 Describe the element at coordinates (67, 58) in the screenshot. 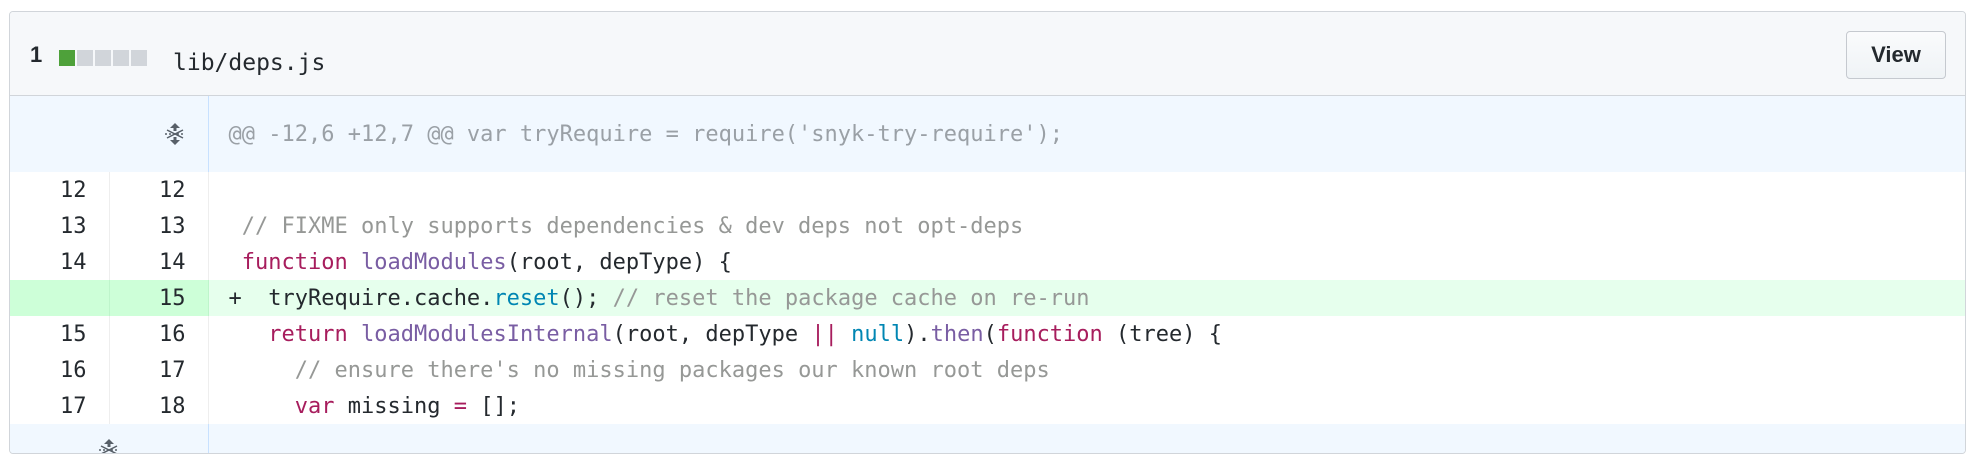

I see `diffstat-block-added` at that location.